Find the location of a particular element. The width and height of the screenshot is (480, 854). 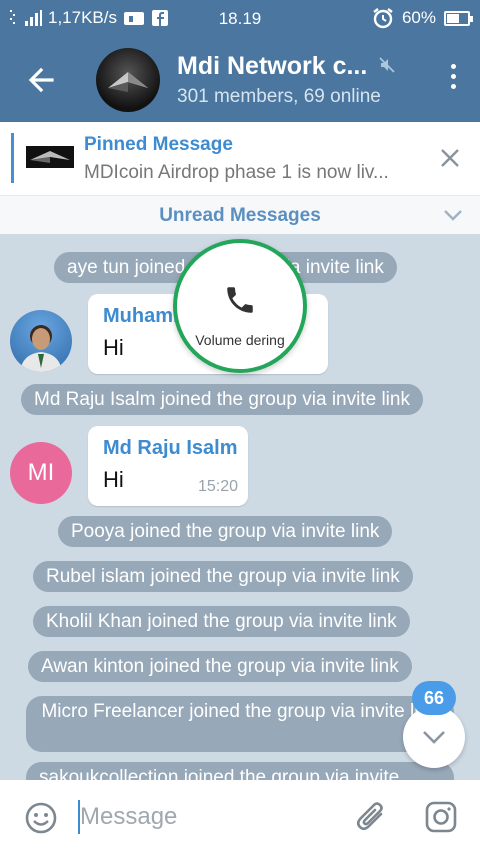

chat-subtitle: 301 members, 69 online is located at coordinates (279, 96).